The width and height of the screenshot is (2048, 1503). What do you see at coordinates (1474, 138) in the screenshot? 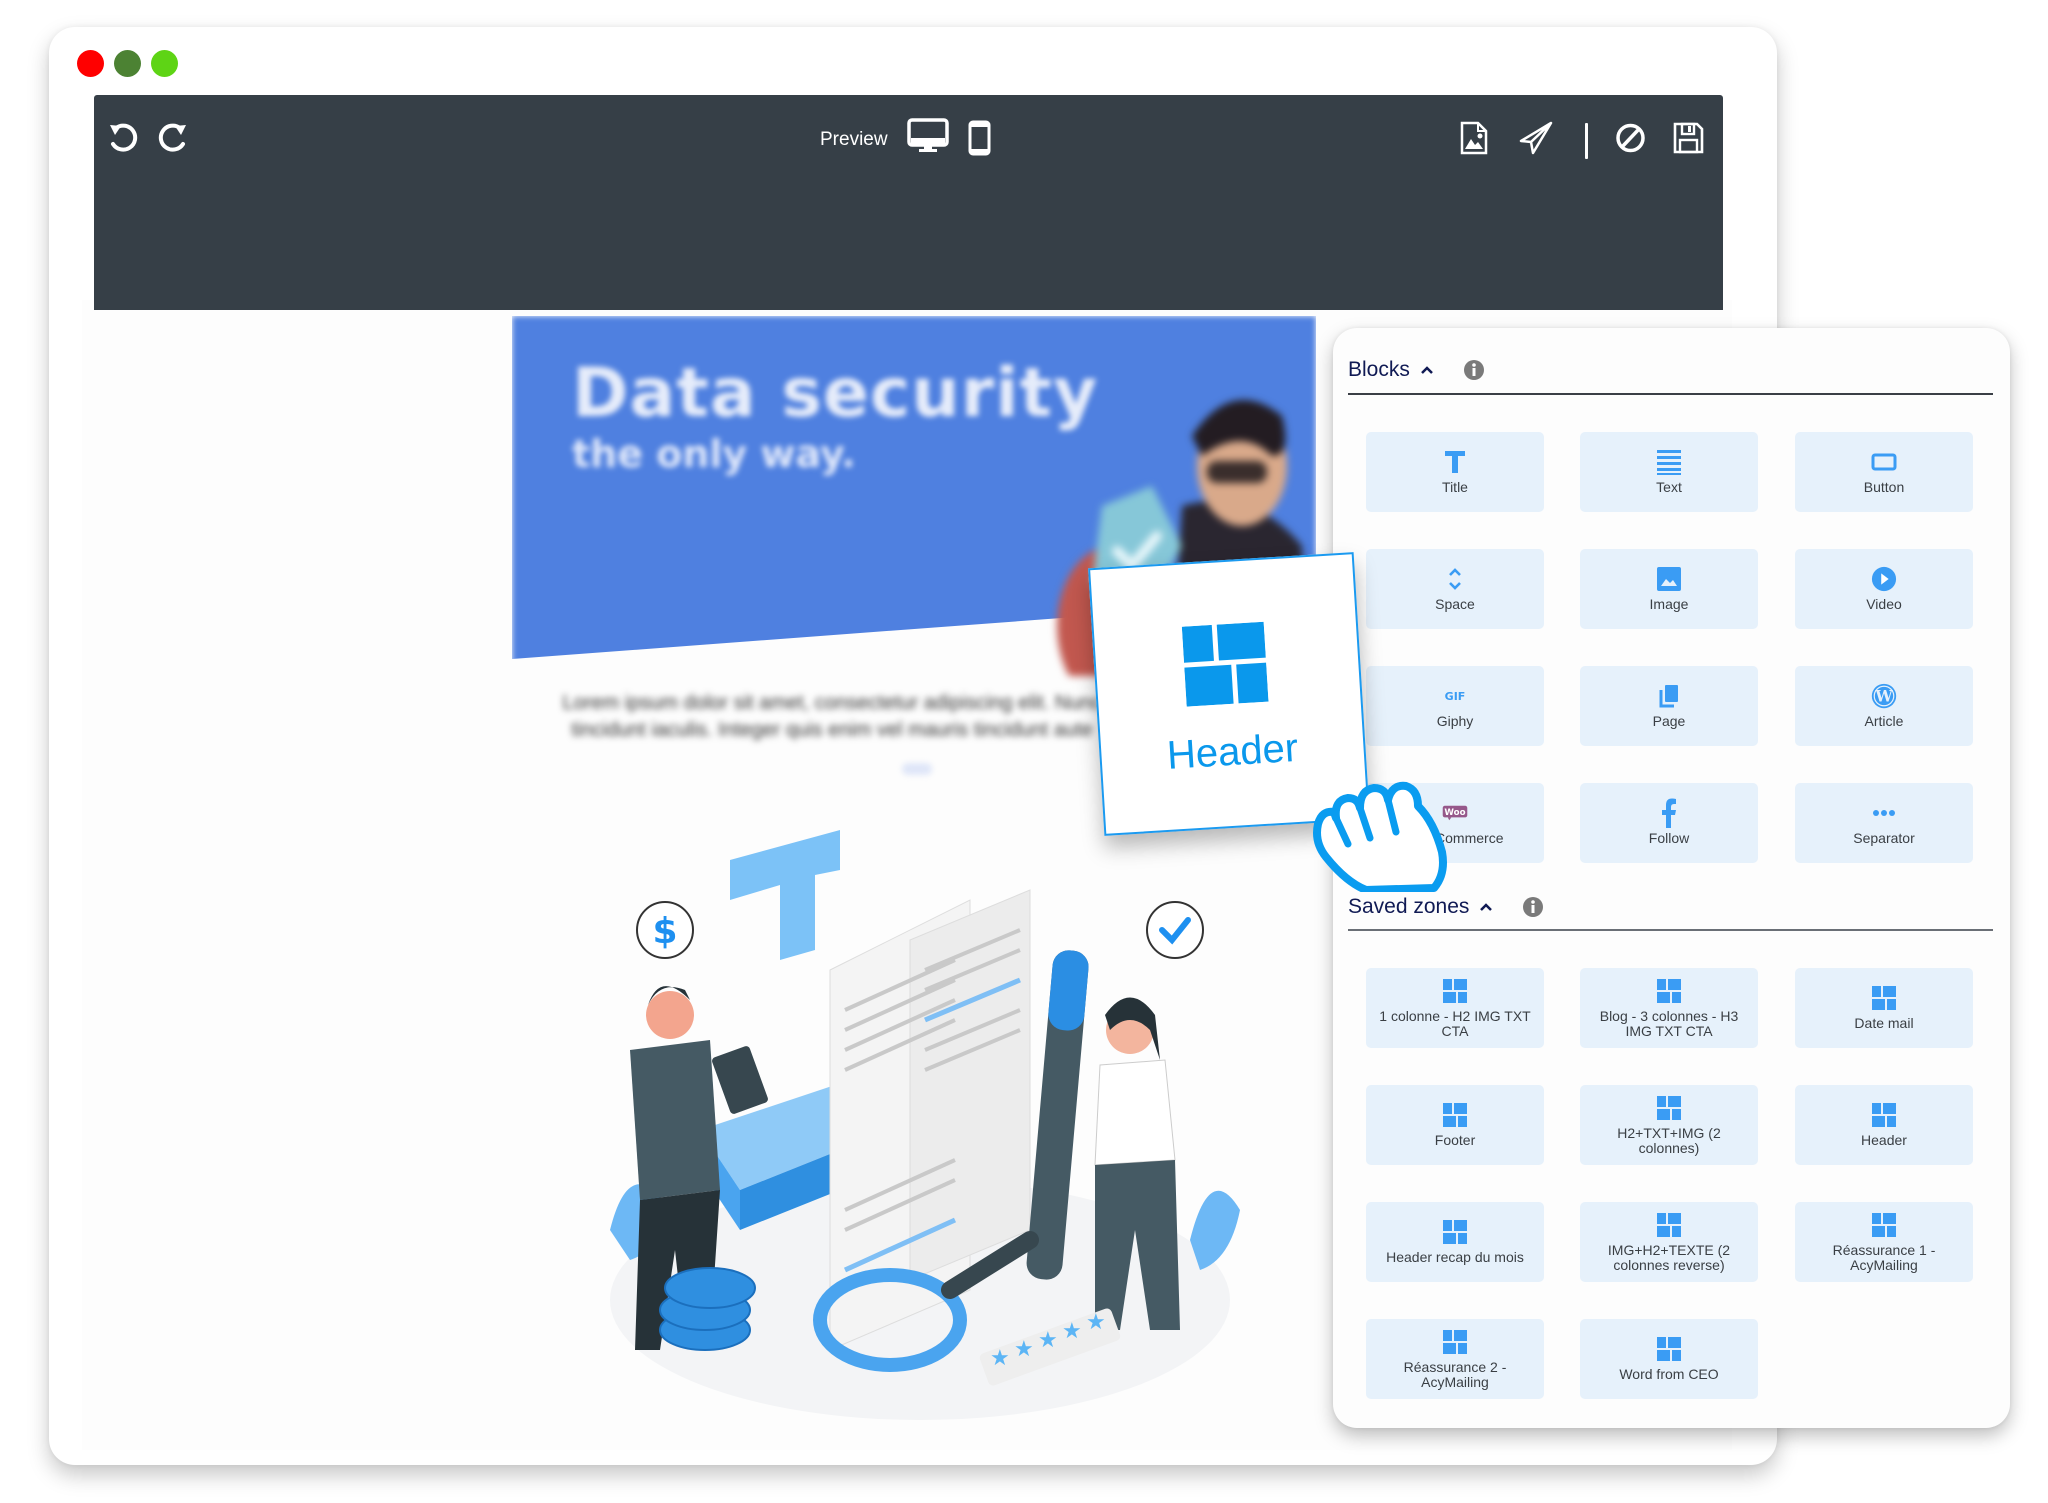
I see `image-file-icon` at bounding box center [1474, 138].